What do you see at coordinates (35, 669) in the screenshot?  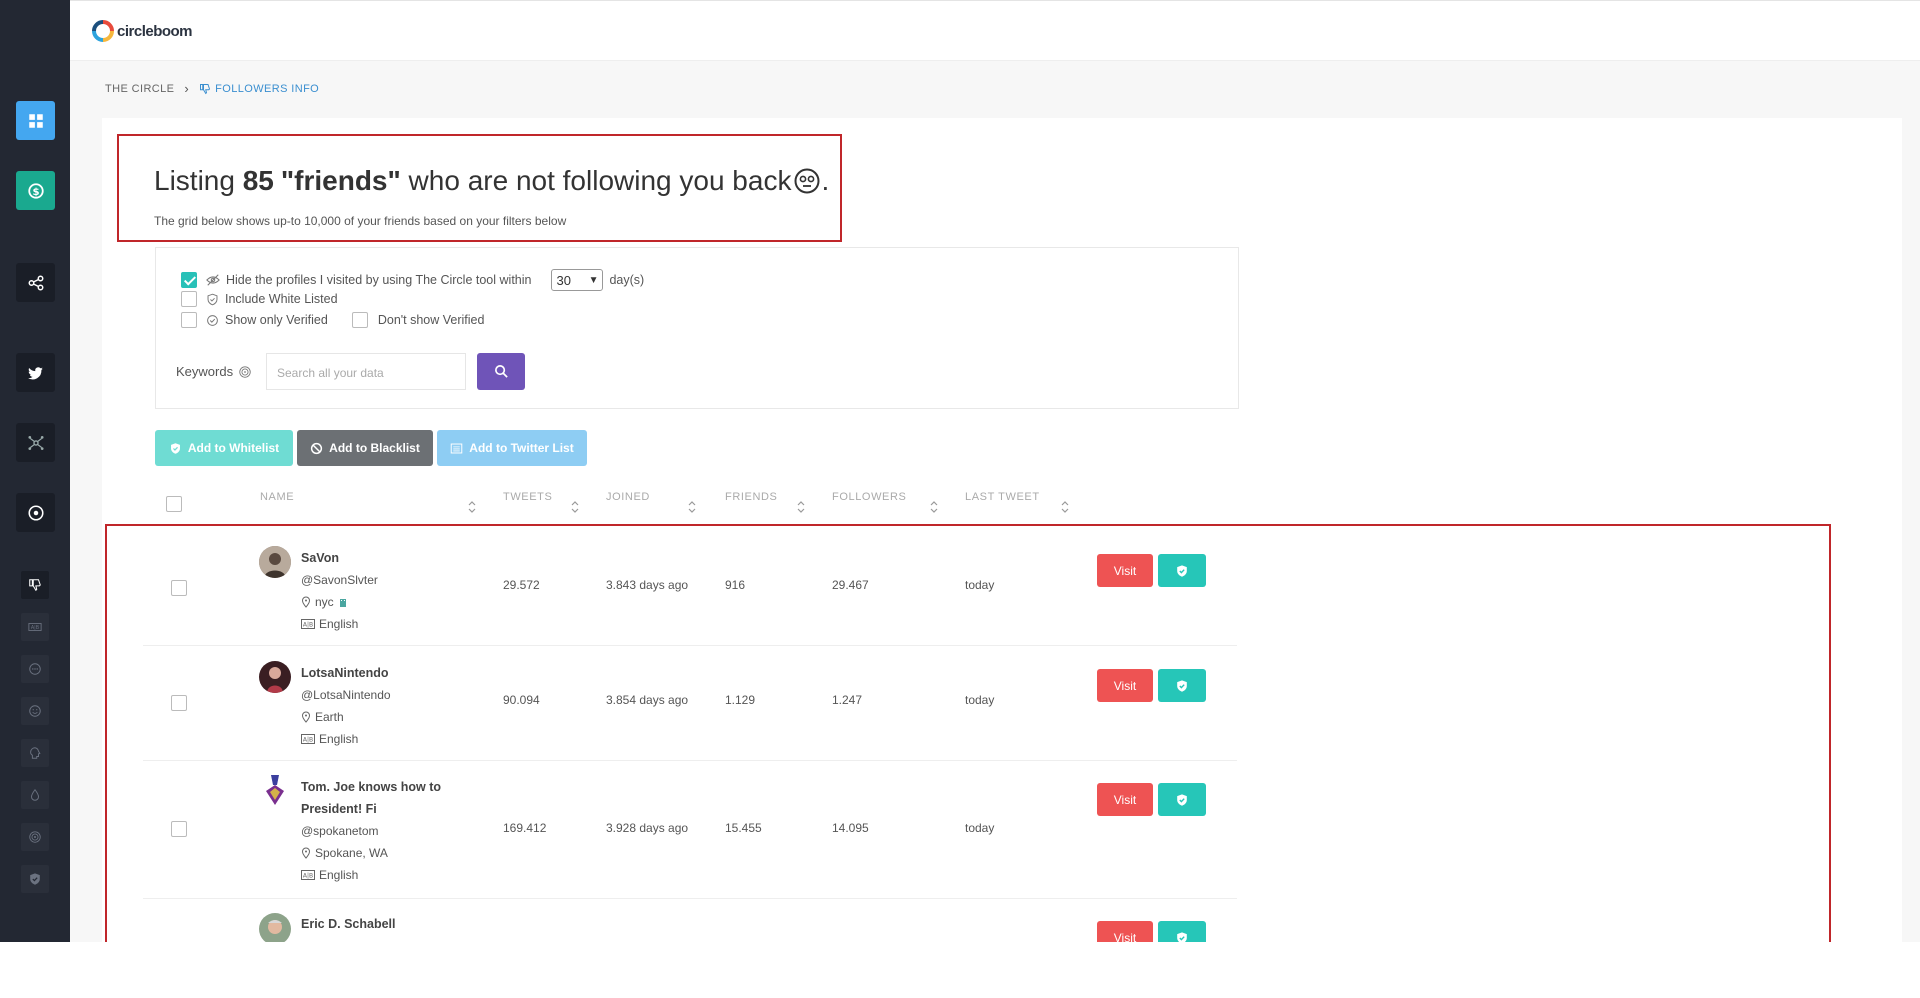 I see `chat-bubble-icon` at bounding box center [35, 669].